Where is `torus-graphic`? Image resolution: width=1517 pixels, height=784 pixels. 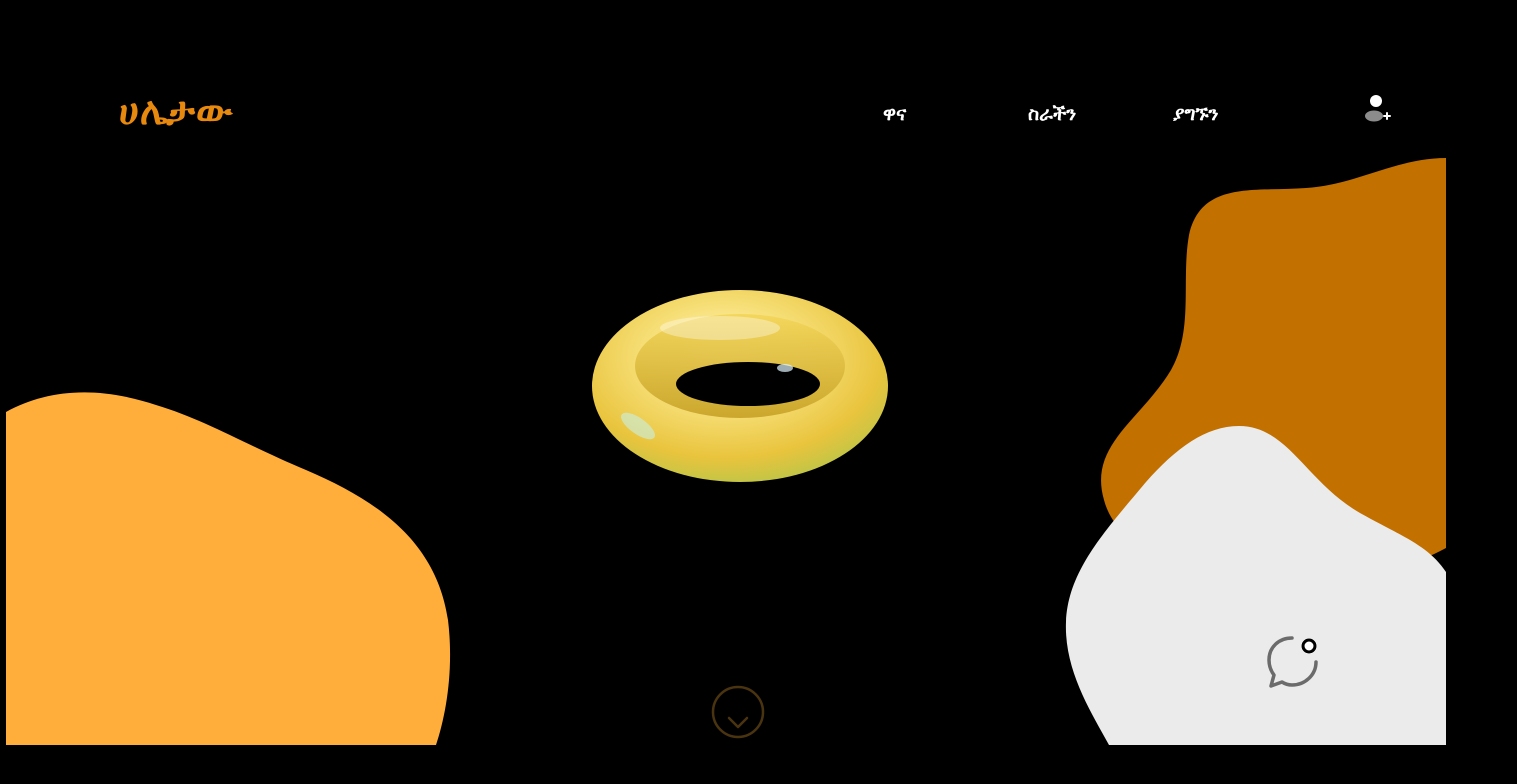 torus-graphic is located at coordinates (740, 386).